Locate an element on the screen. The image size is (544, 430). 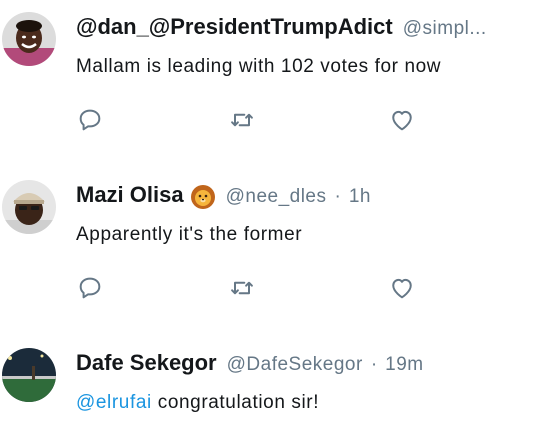
tweet-text-body: congratulation sir! is located at coordinates (235, 402).